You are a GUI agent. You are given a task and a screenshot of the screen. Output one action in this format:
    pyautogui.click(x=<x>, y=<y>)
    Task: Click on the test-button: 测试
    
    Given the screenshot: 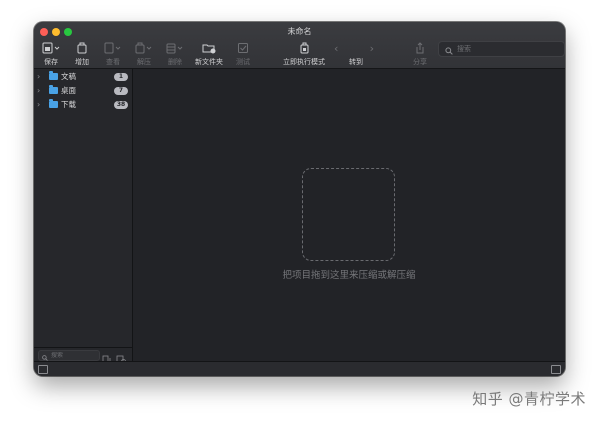 What is the action you would take?
    pyautogui.click(x=243, y=54)
    